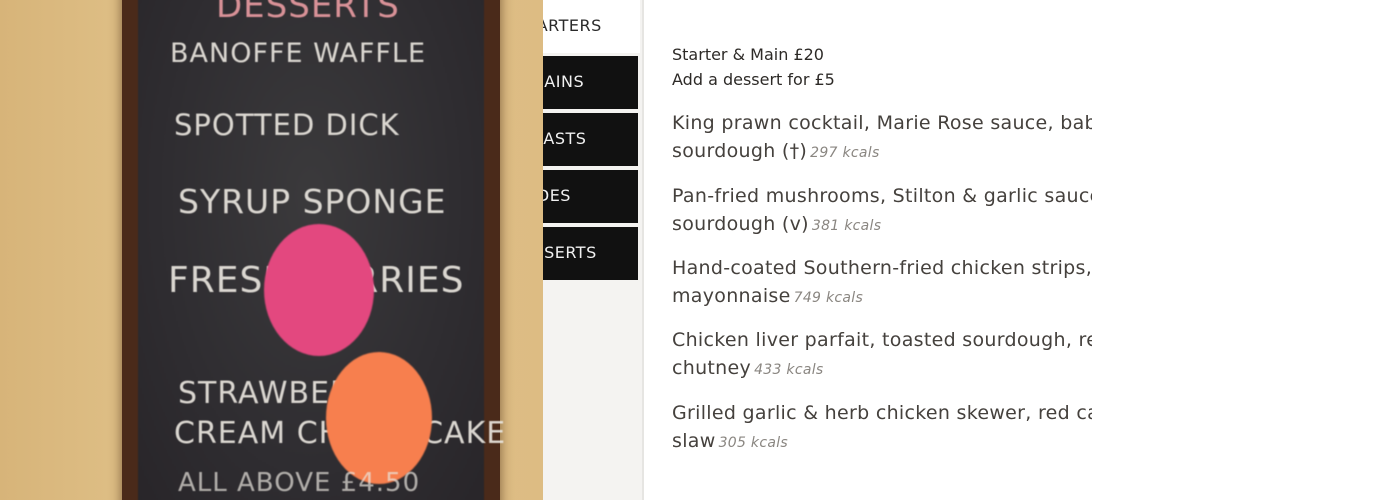 The image size is (1400, 500). I want to click on tab-label: SIDES, so click(557, 195).